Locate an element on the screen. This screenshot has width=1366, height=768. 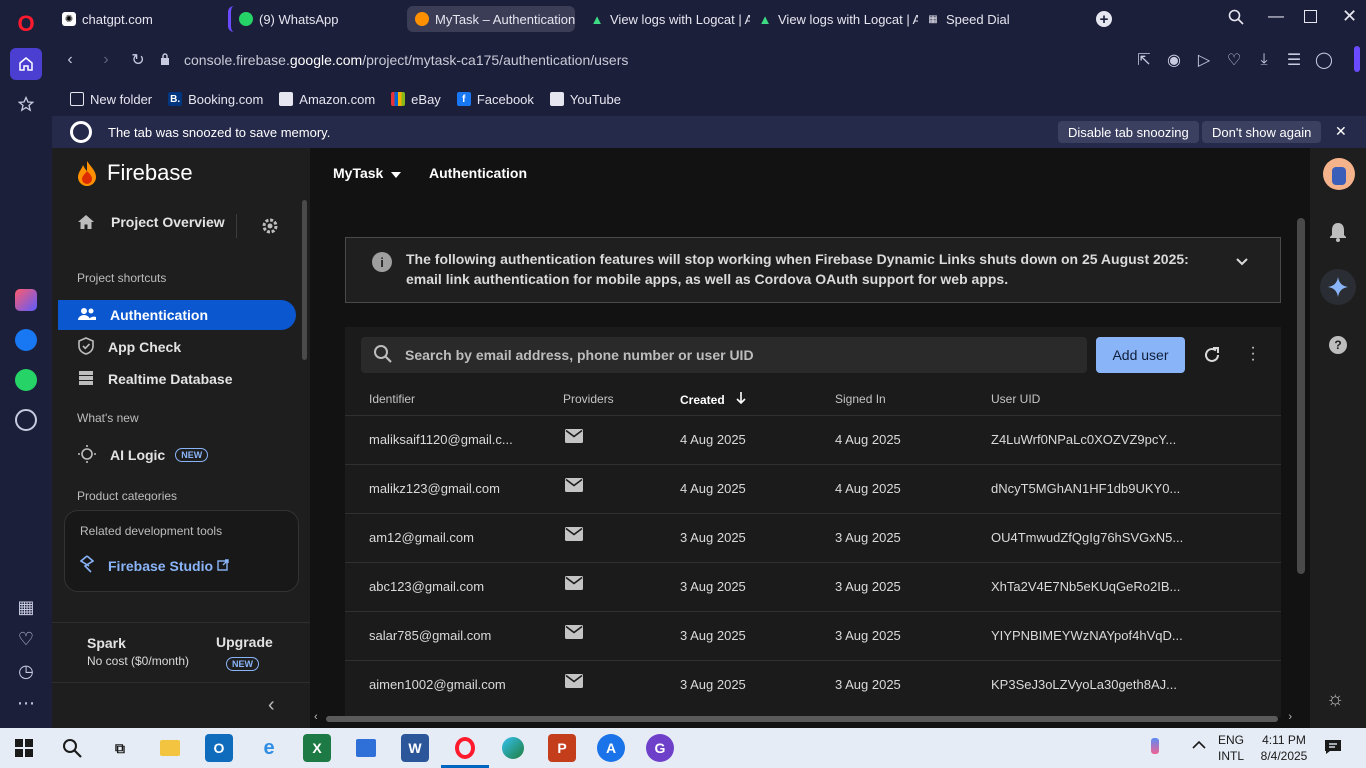
bookmark-booking: B. Booking.com is located at coordinates (215, 99).